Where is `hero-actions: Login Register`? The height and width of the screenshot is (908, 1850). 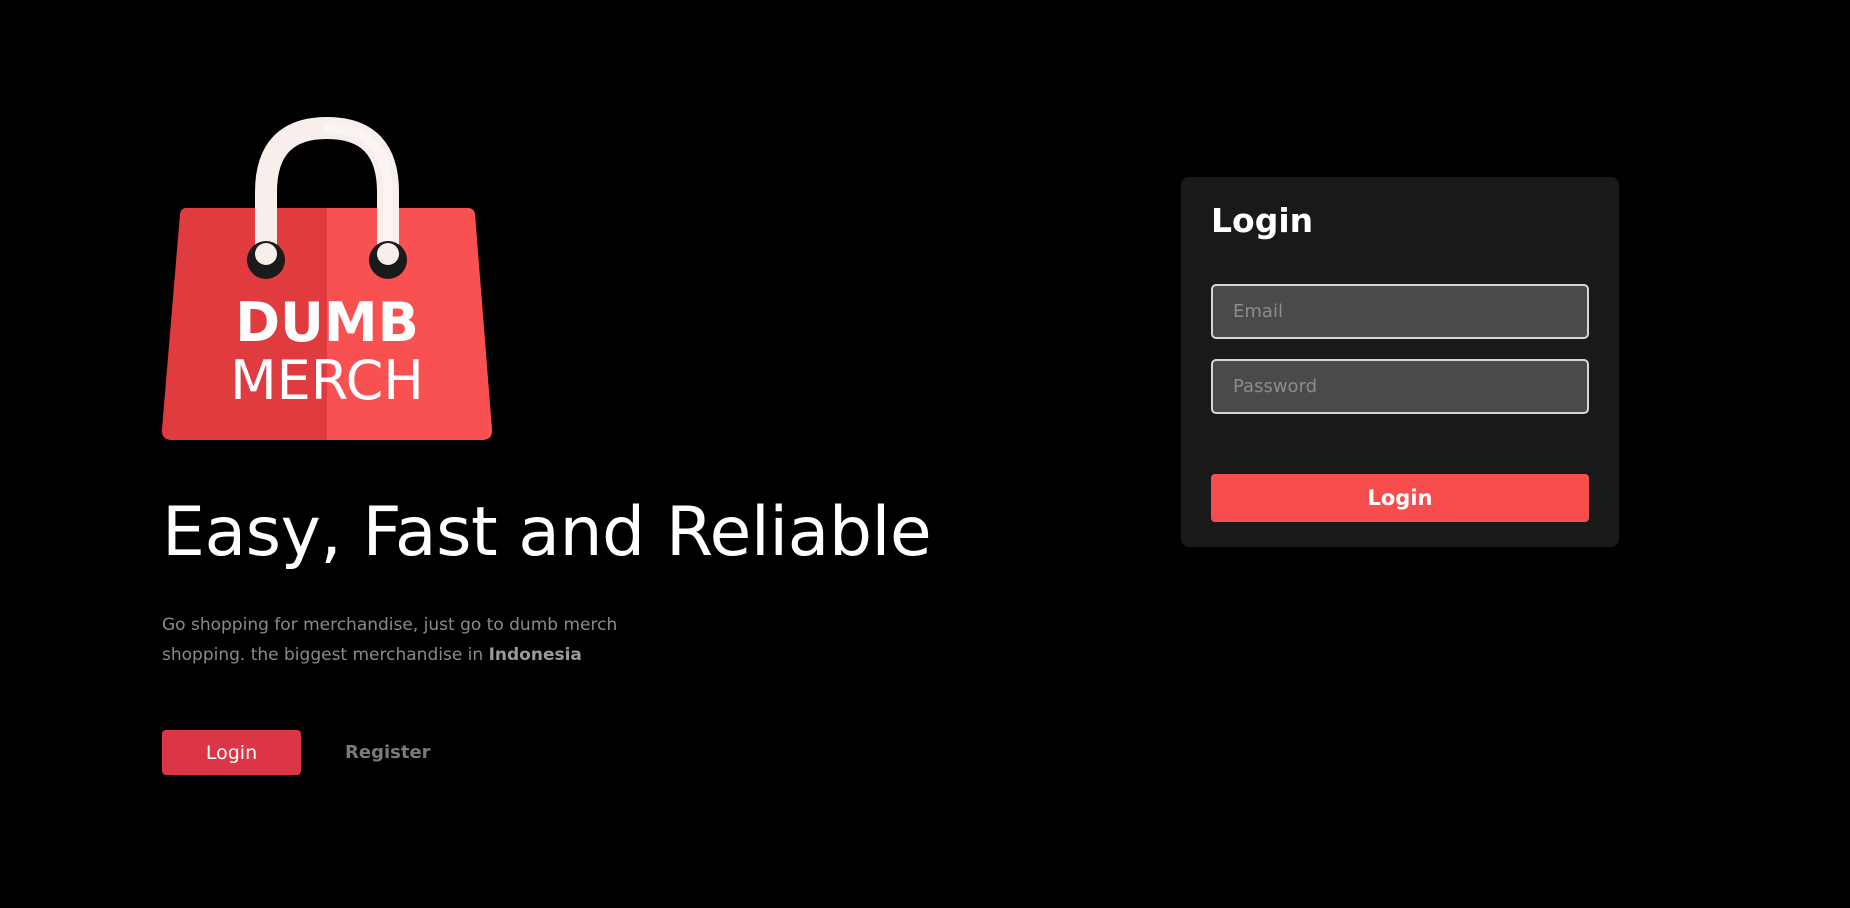 hero-actions: Login Register is located at coordinates (296, 752).